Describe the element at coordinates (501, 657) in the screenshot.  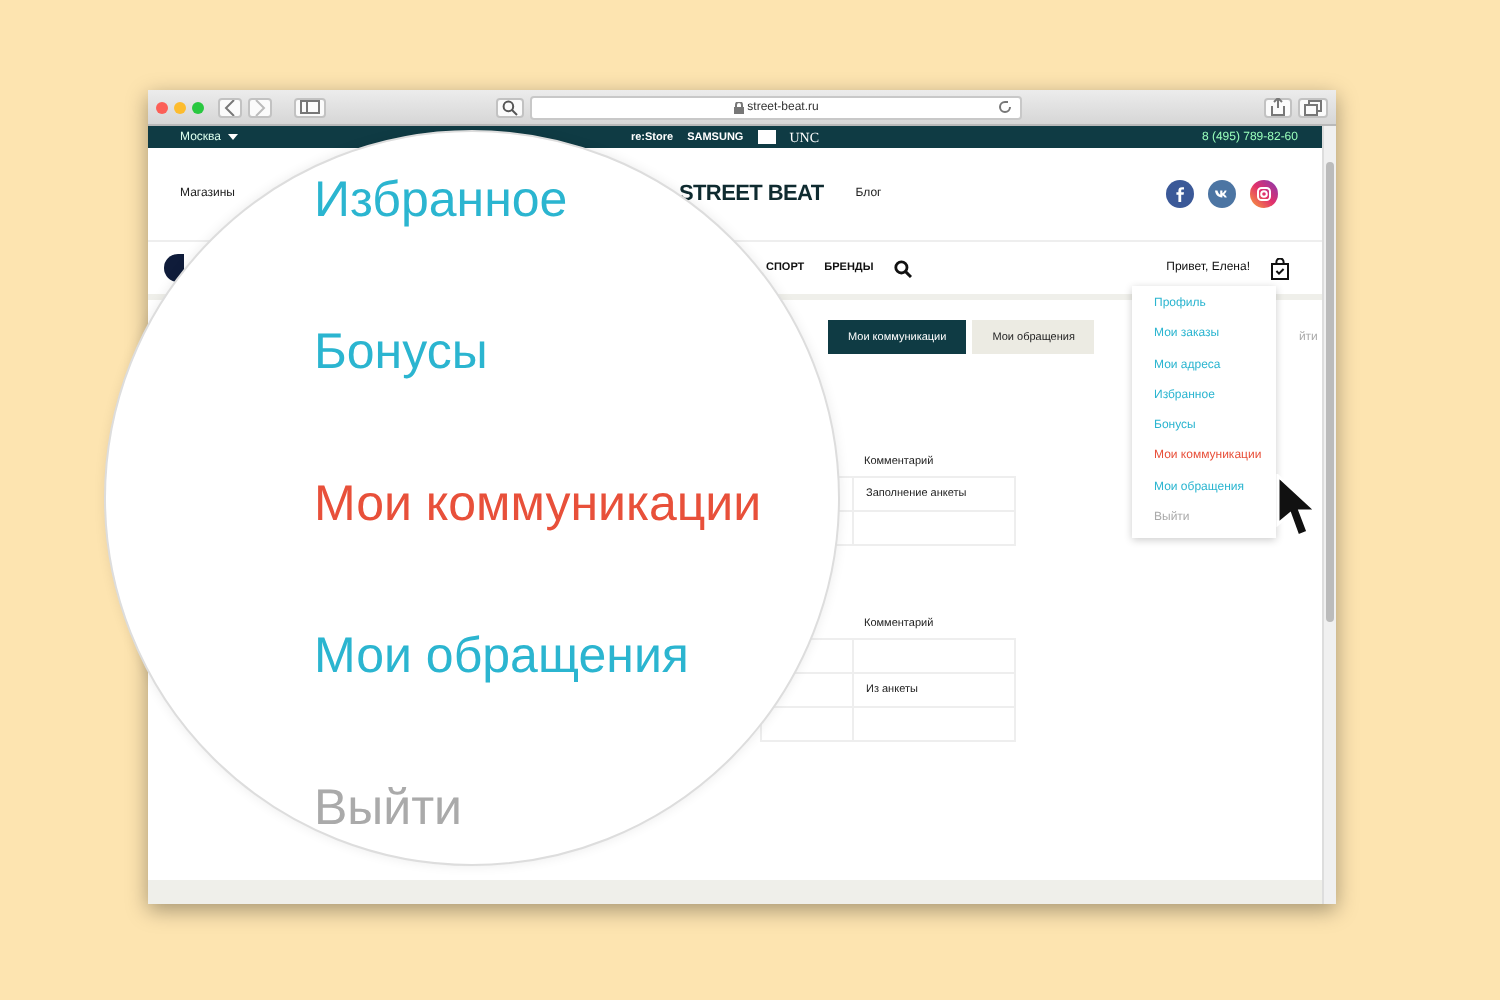
I see `menu-item: Мои обращения` at that location.